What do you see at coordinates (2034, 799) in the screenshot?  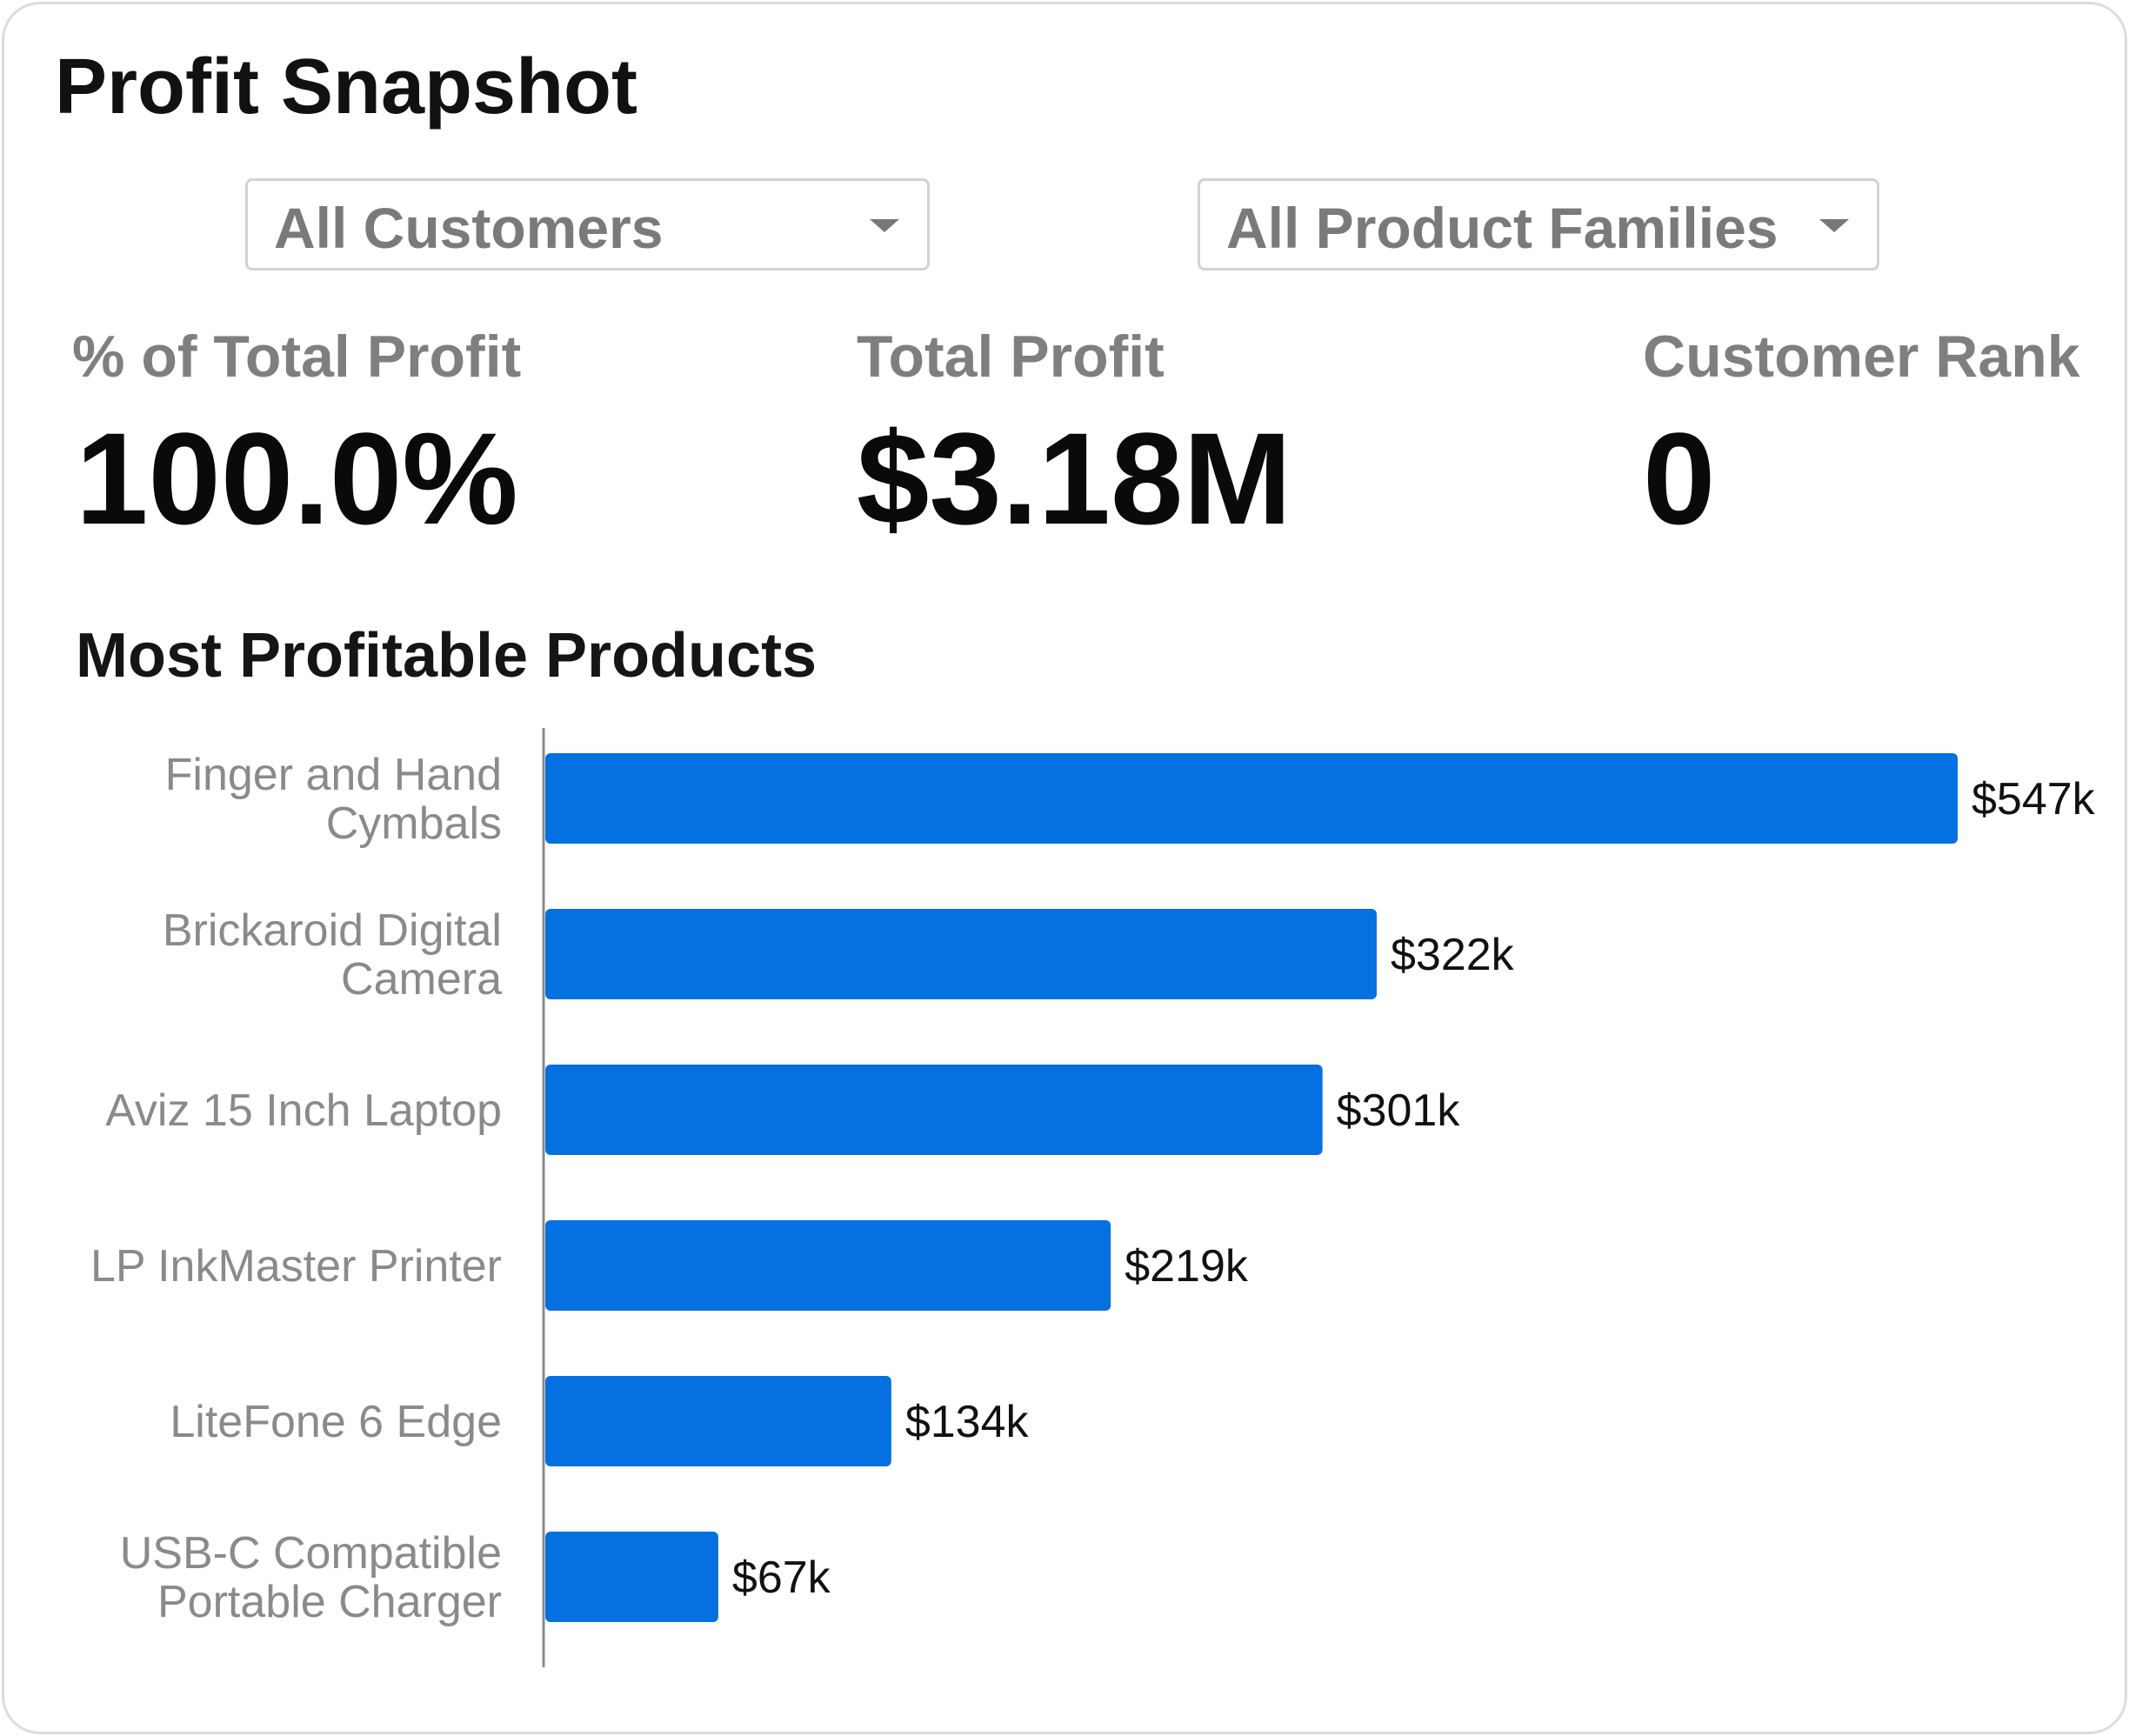 I see `chart-data-label: $547k` at bounding box center [2034, 799].